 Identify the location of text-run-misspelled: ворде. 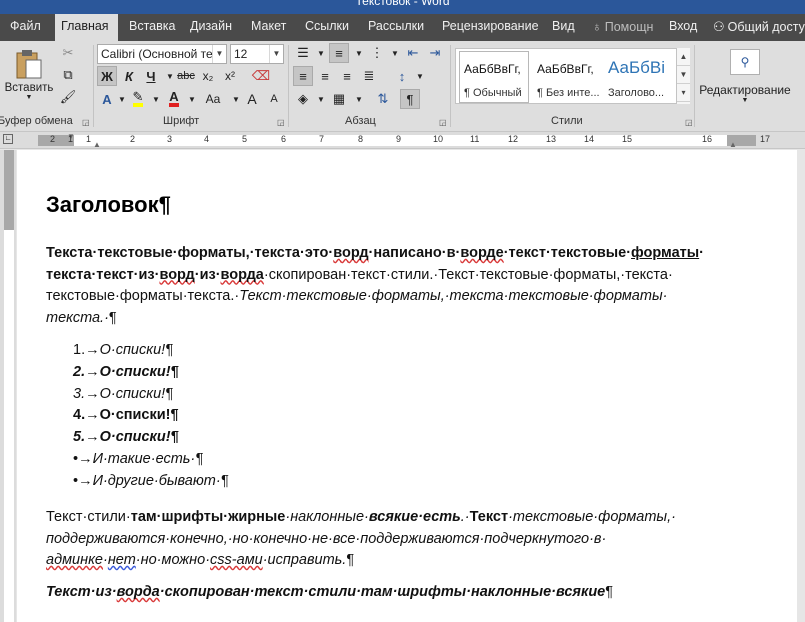
(482, 253).